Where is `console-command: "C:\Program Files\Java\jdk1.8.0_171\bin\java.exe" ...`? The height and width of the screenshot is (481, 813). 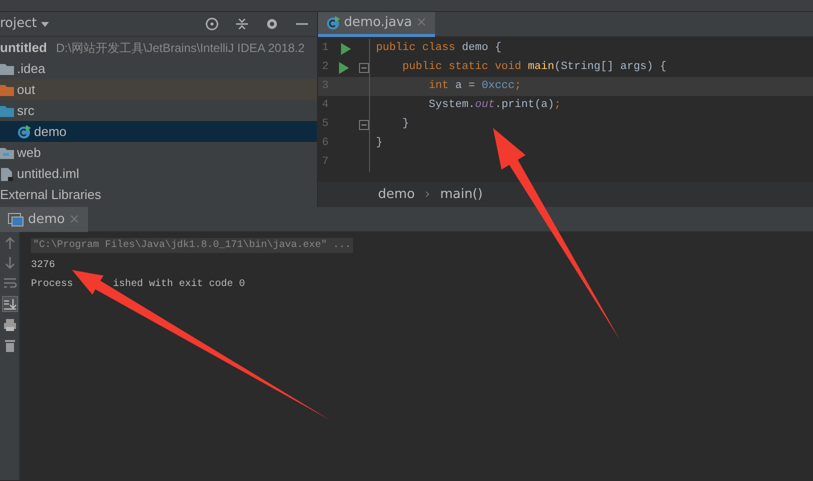
console-command: "C:\Program Files\Java\jdk1.8.0_171\bin\java.exe" ... is located at coordinates (192, 246).